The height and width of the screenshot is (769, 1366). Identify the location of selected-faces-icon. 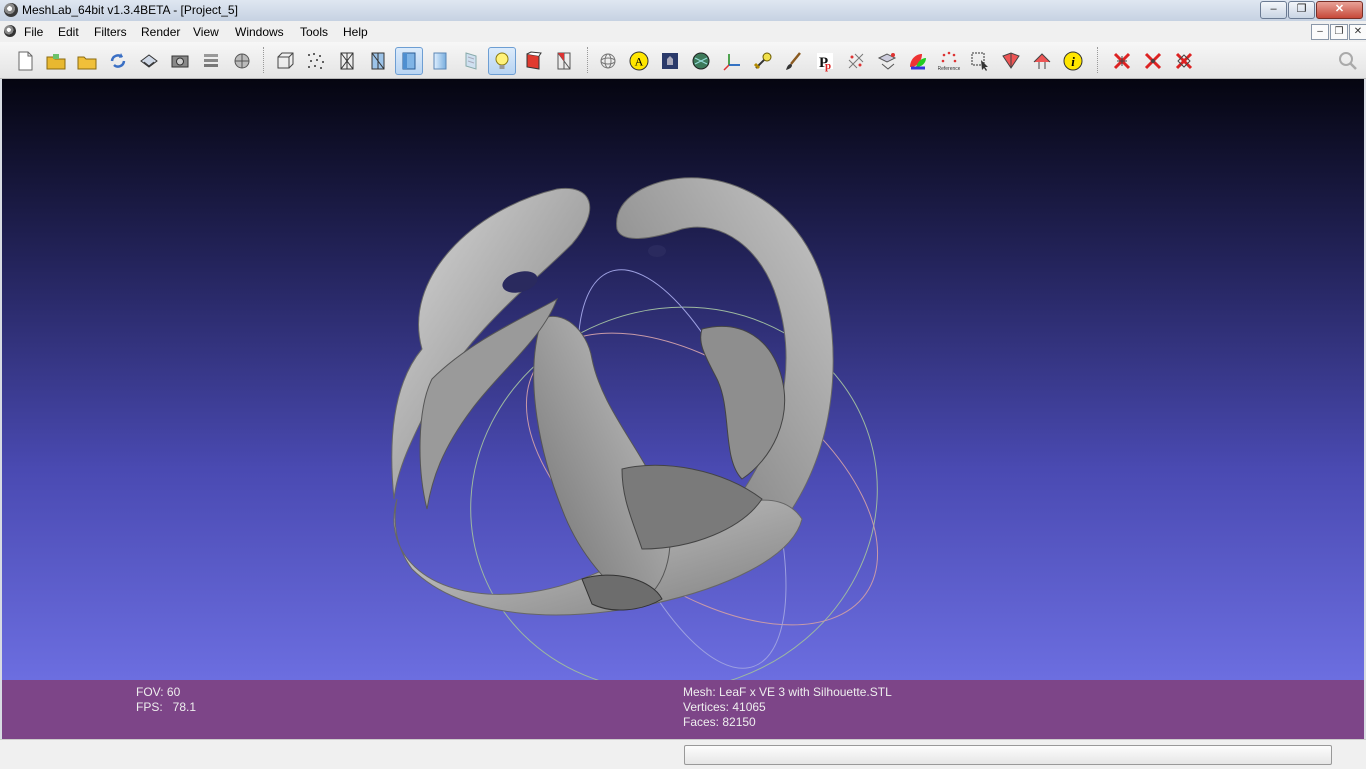
(564, 61).